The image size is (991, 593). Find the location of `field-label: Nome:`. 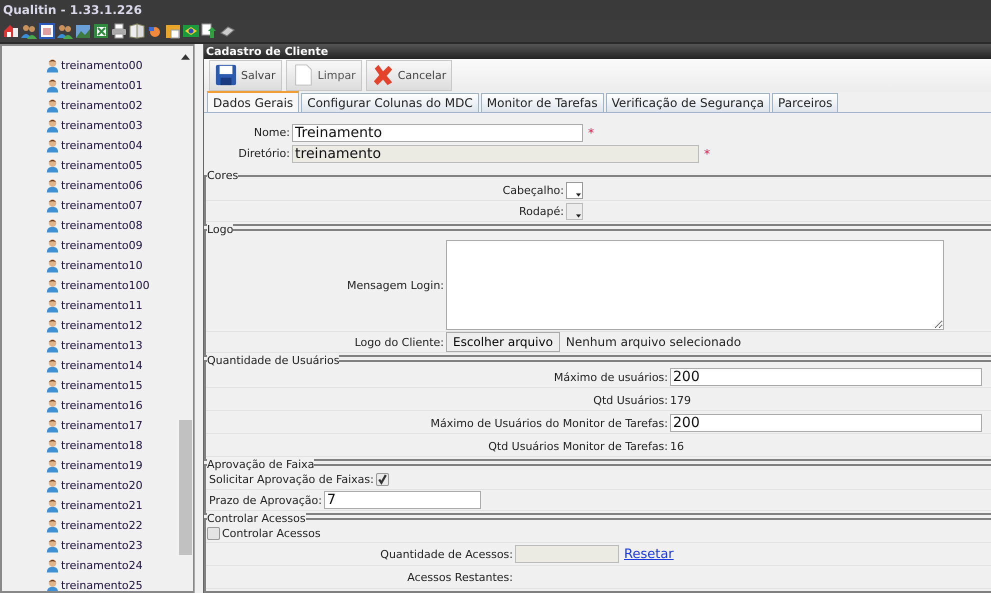

field-label: Nome: is located at coordinates (271, 132).